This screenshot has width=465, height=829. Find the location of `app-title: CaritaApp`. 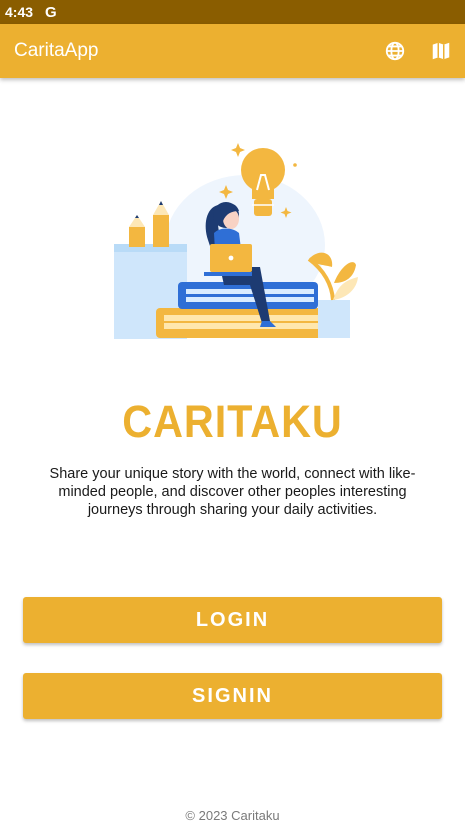

app-title: CaritaApp is located at coordinates (56, 50).